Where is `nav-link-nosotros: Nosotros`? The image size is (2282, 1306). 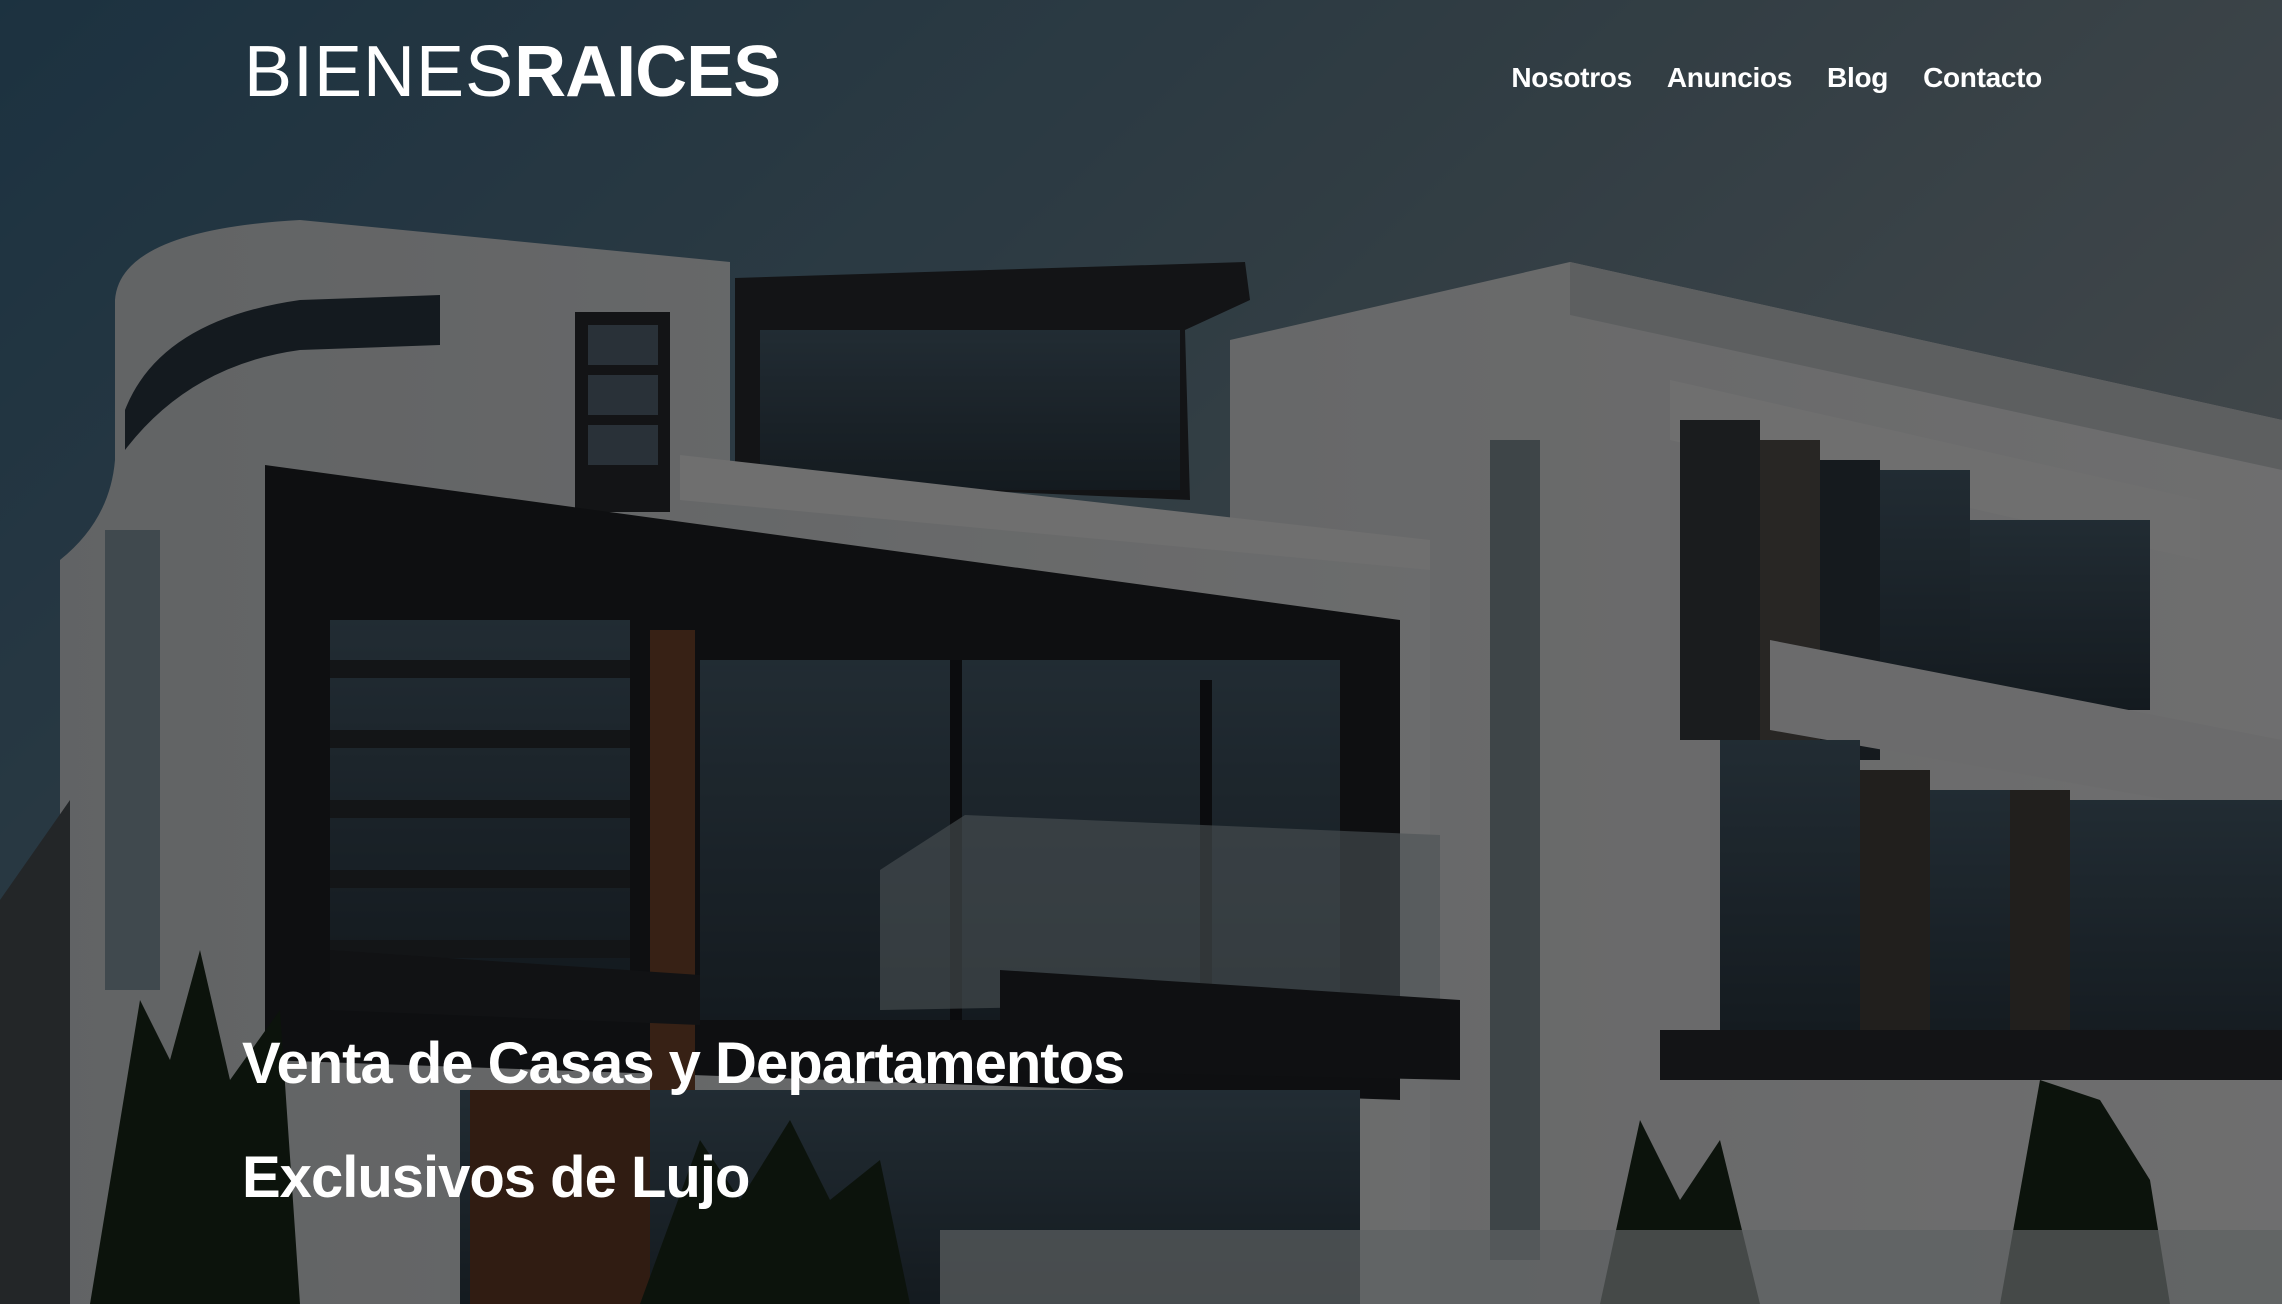
nav-link-nosotros: Nosotros is located at coordinates (1571, 78).